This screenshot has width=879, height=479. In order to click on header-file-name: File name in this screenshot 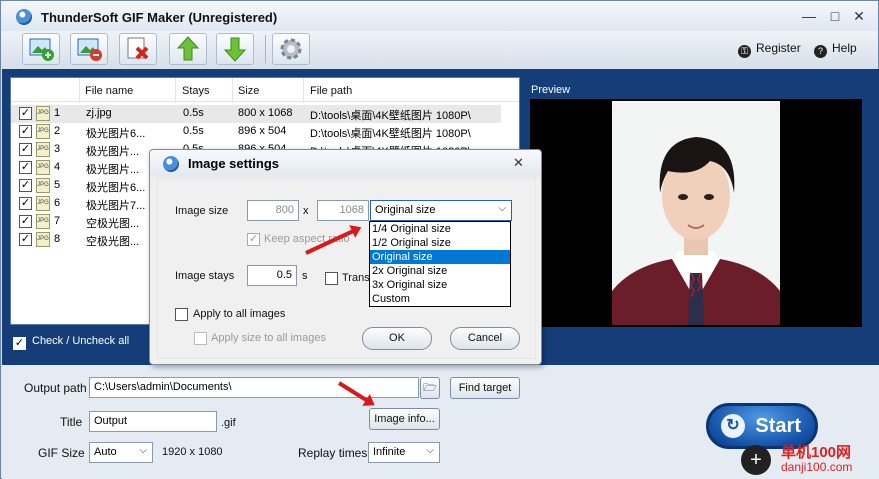, I will do `click(109, 91)`.